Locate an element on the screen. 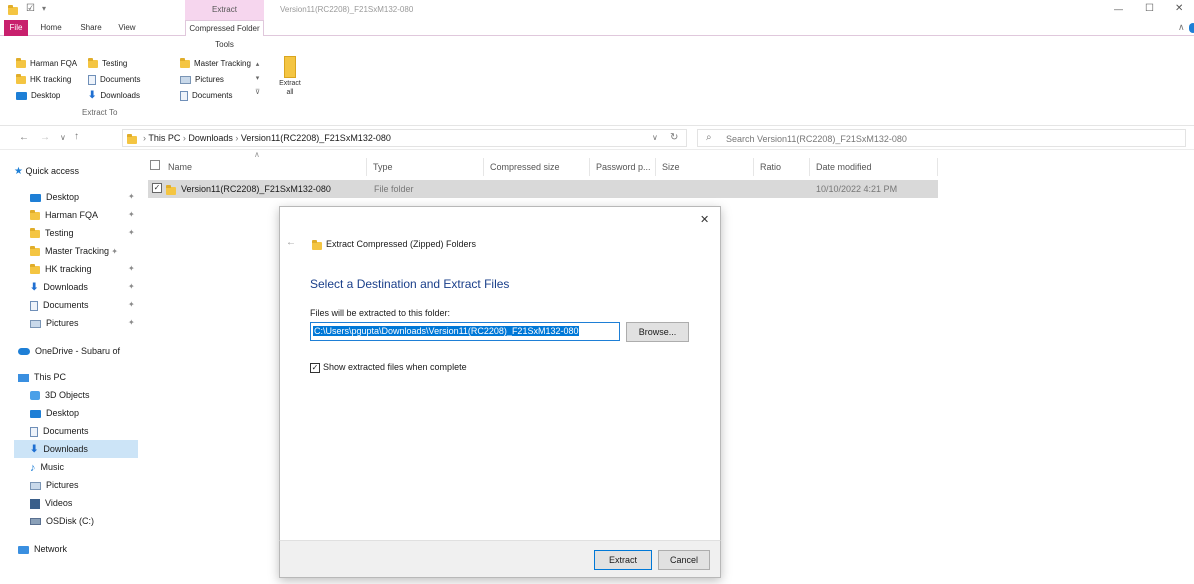 This screenshot has width=1194, height=584. nav-documents: Documents ✦ is located at coordinates (76, 305).